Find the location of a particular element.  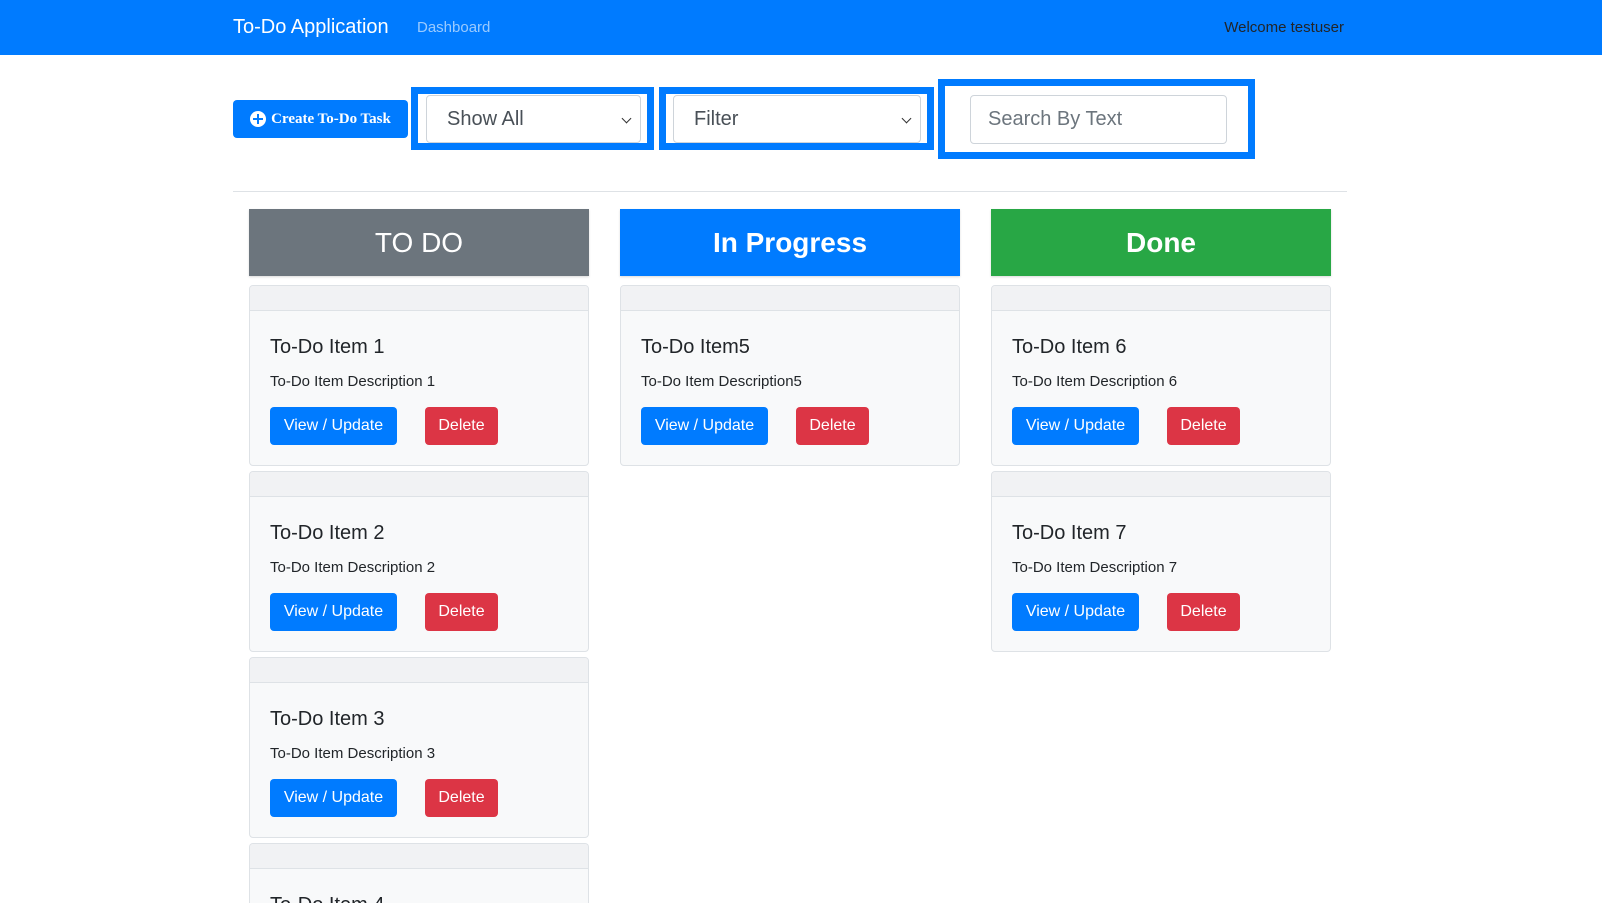

create-task-label: Create To-Do Task is located at coordinates (331, 118).